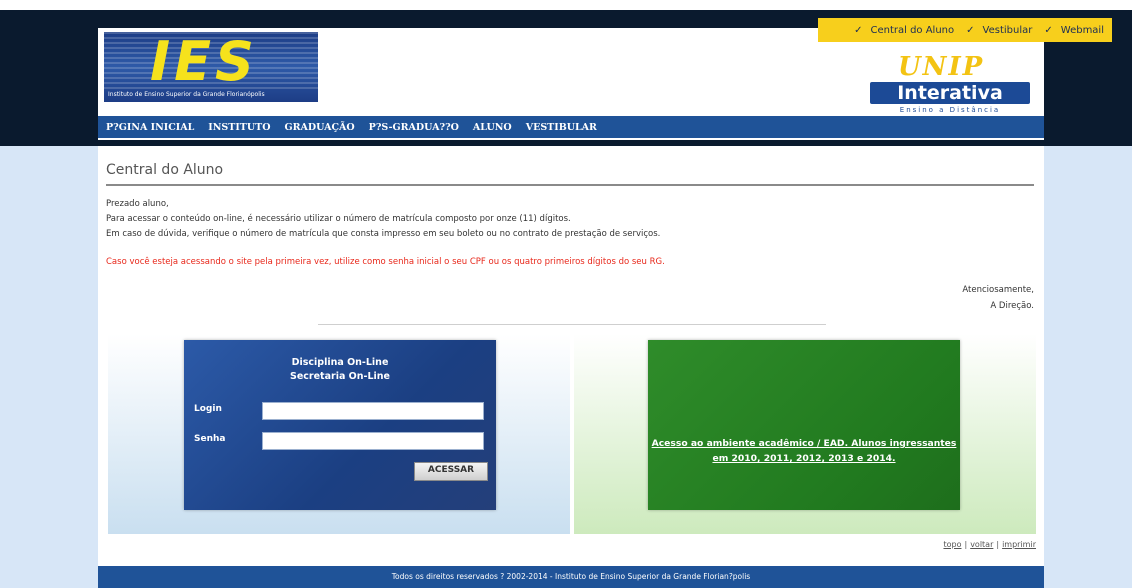 The width and height of the screenshot is (1132, 588). I want to click on back-link: voltar, so click(981, 544).